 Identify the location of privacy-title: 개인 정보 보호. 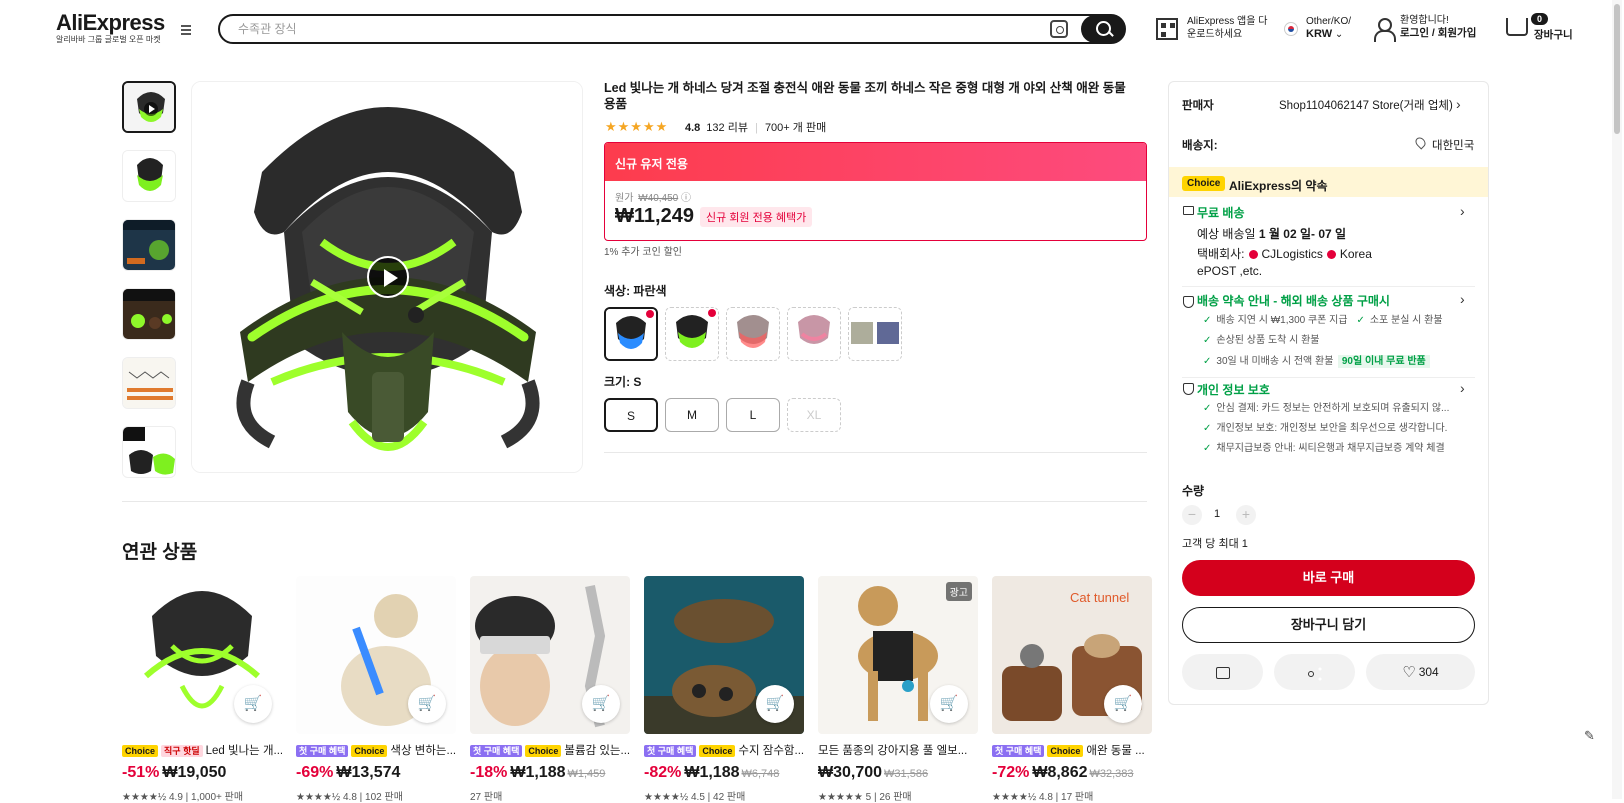
(1233, 389).